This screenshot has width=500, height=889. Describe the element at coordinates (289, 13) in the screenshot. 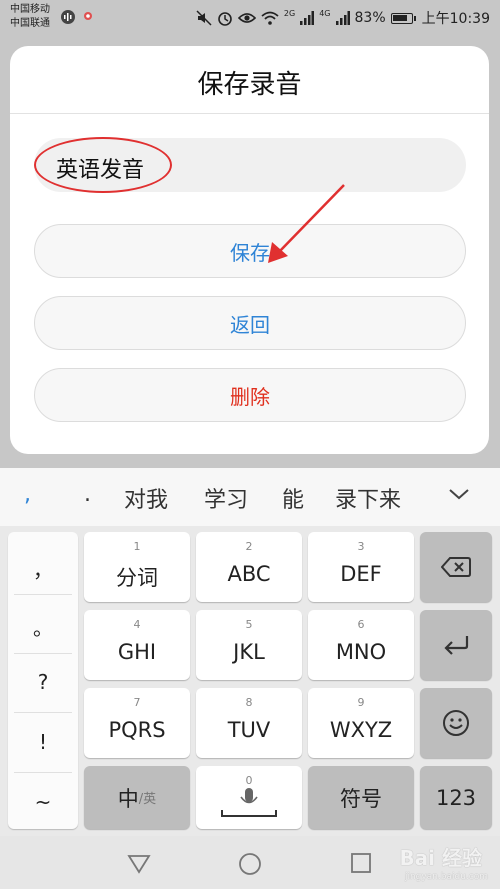

I see `network-2g-label: 2G` at that location.